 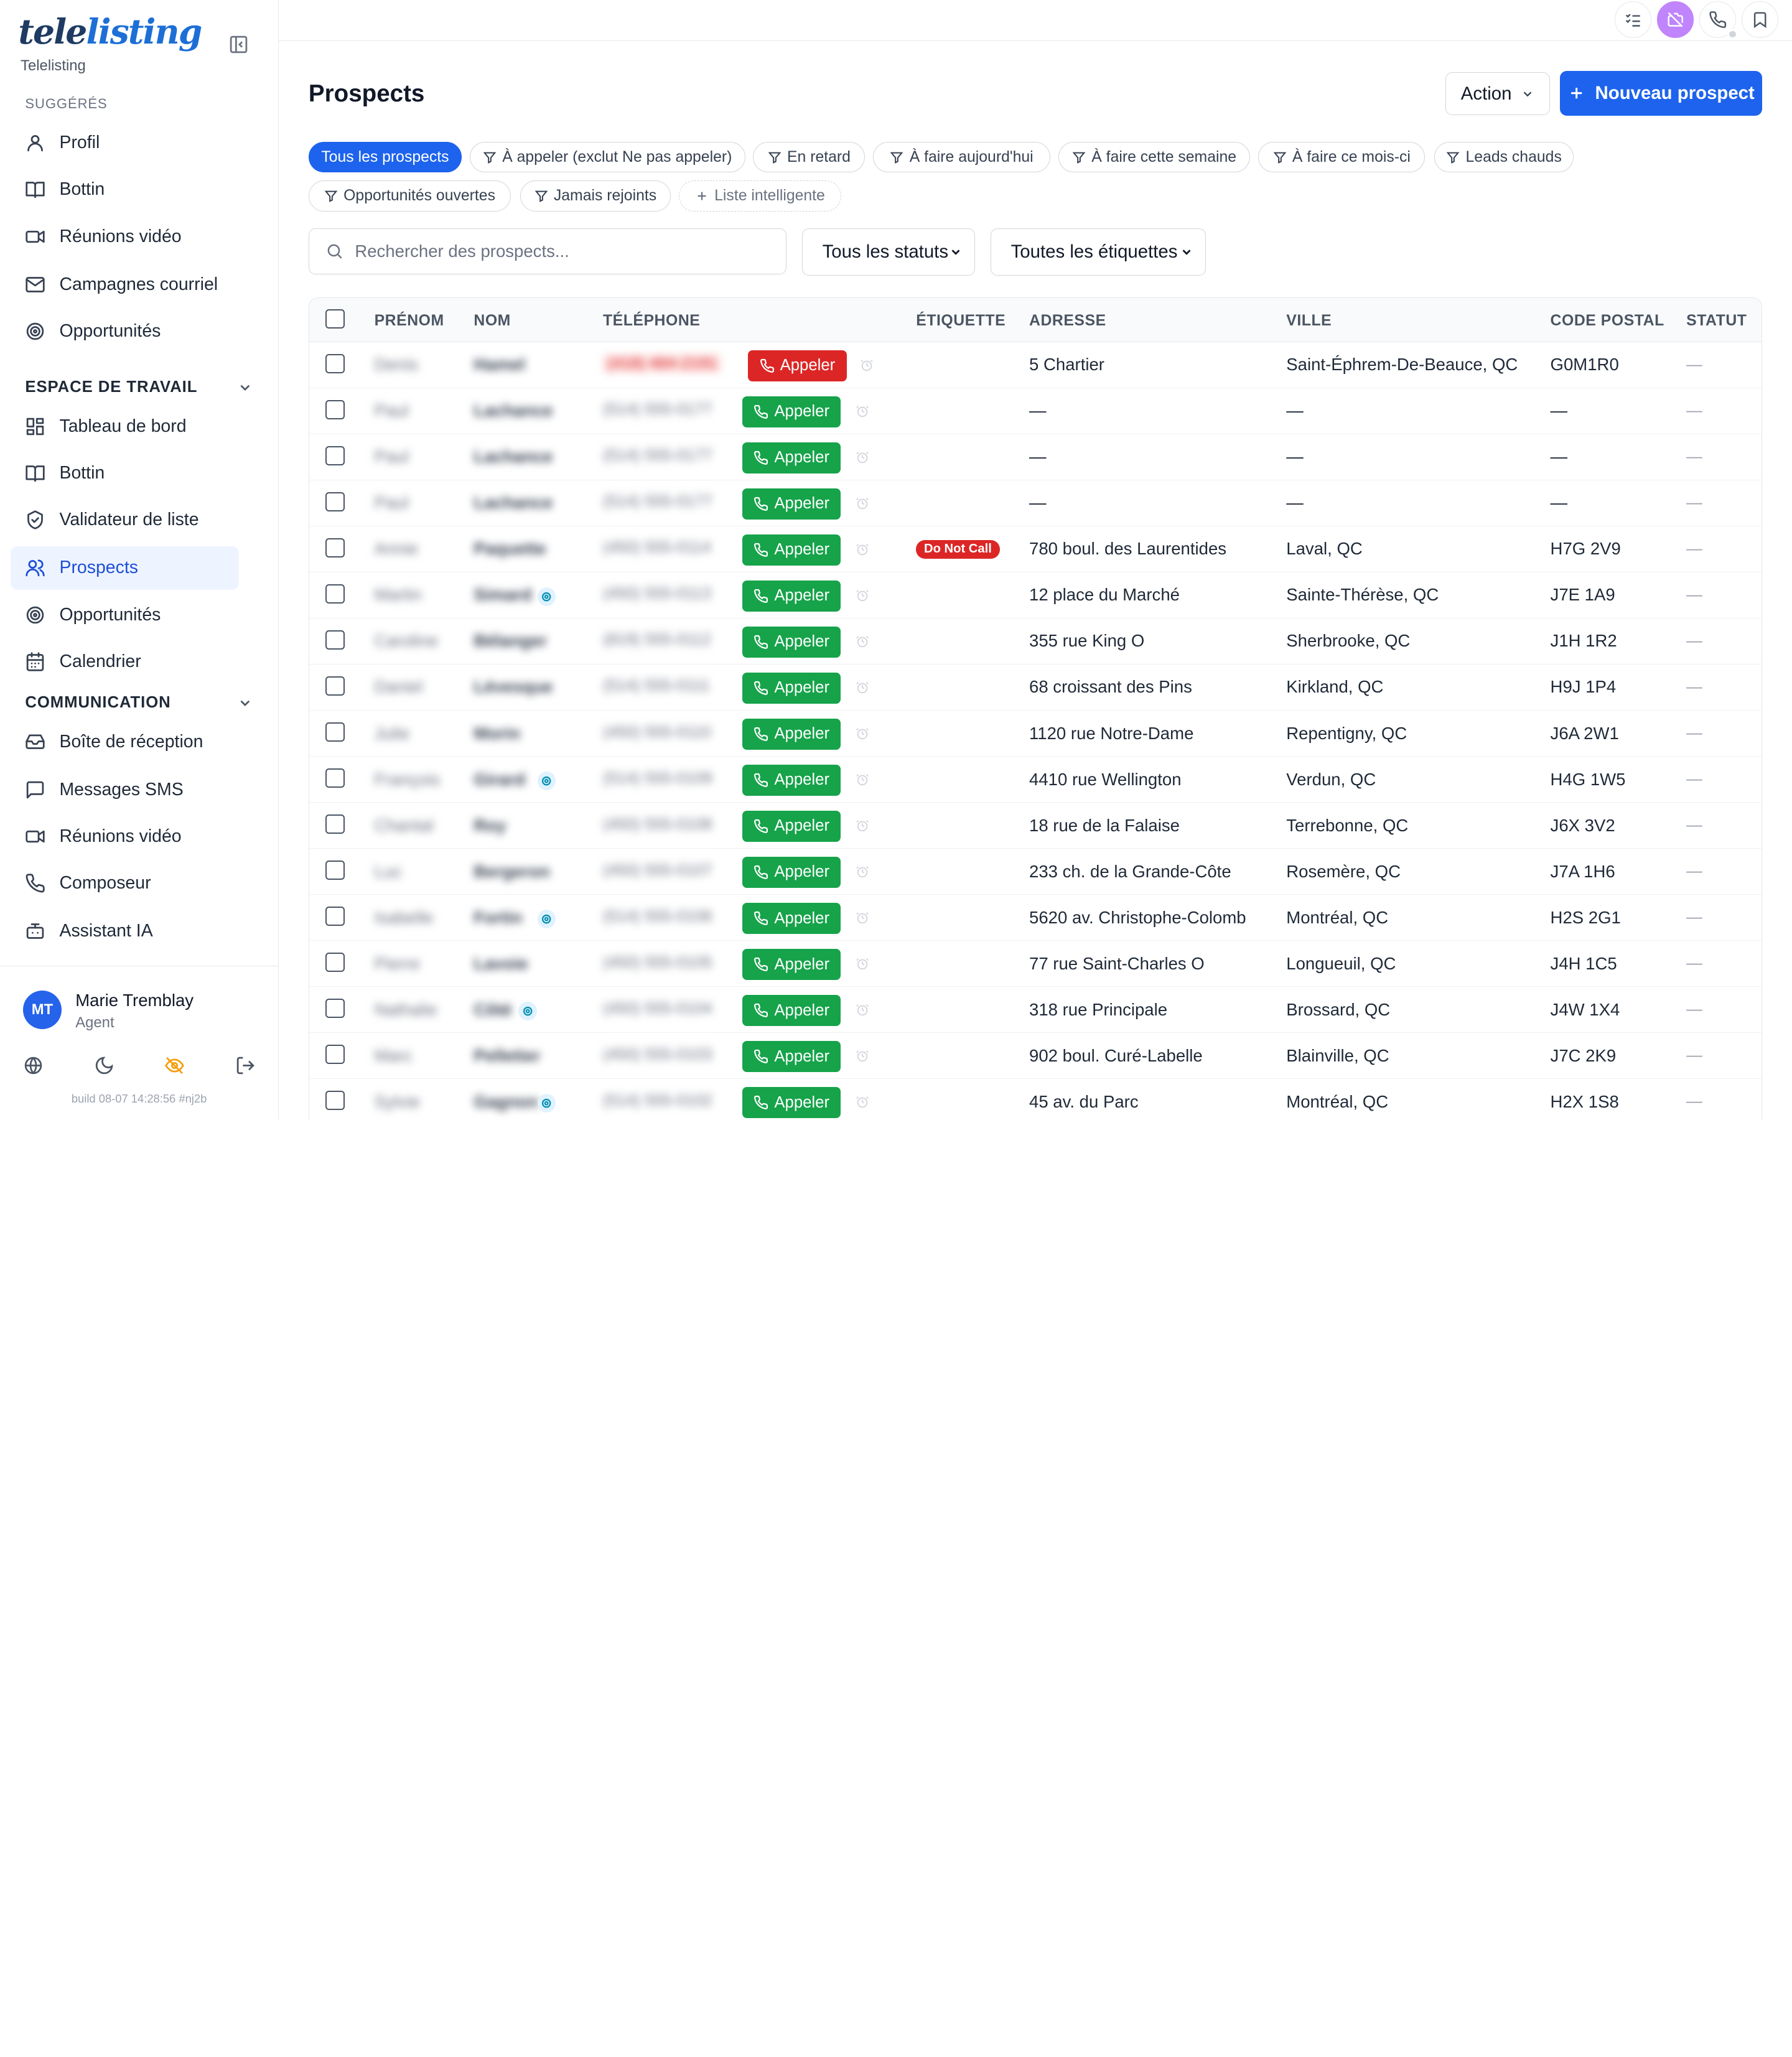 What do you see at coordinates (1497, 94) in the screenshot?
I see `action-button: Action` at bounding box center [1497, 94].